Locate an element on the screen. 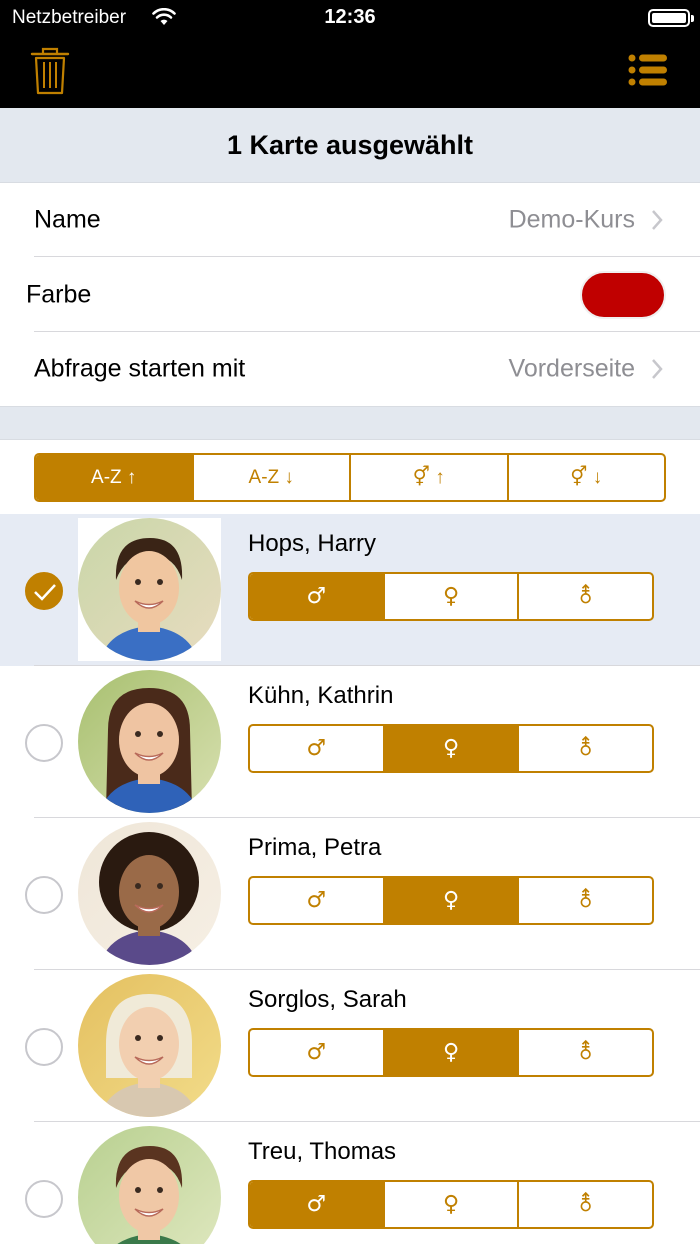  status-bar: Netzbetreiber 12:36 is located at coordinates (350, 18).